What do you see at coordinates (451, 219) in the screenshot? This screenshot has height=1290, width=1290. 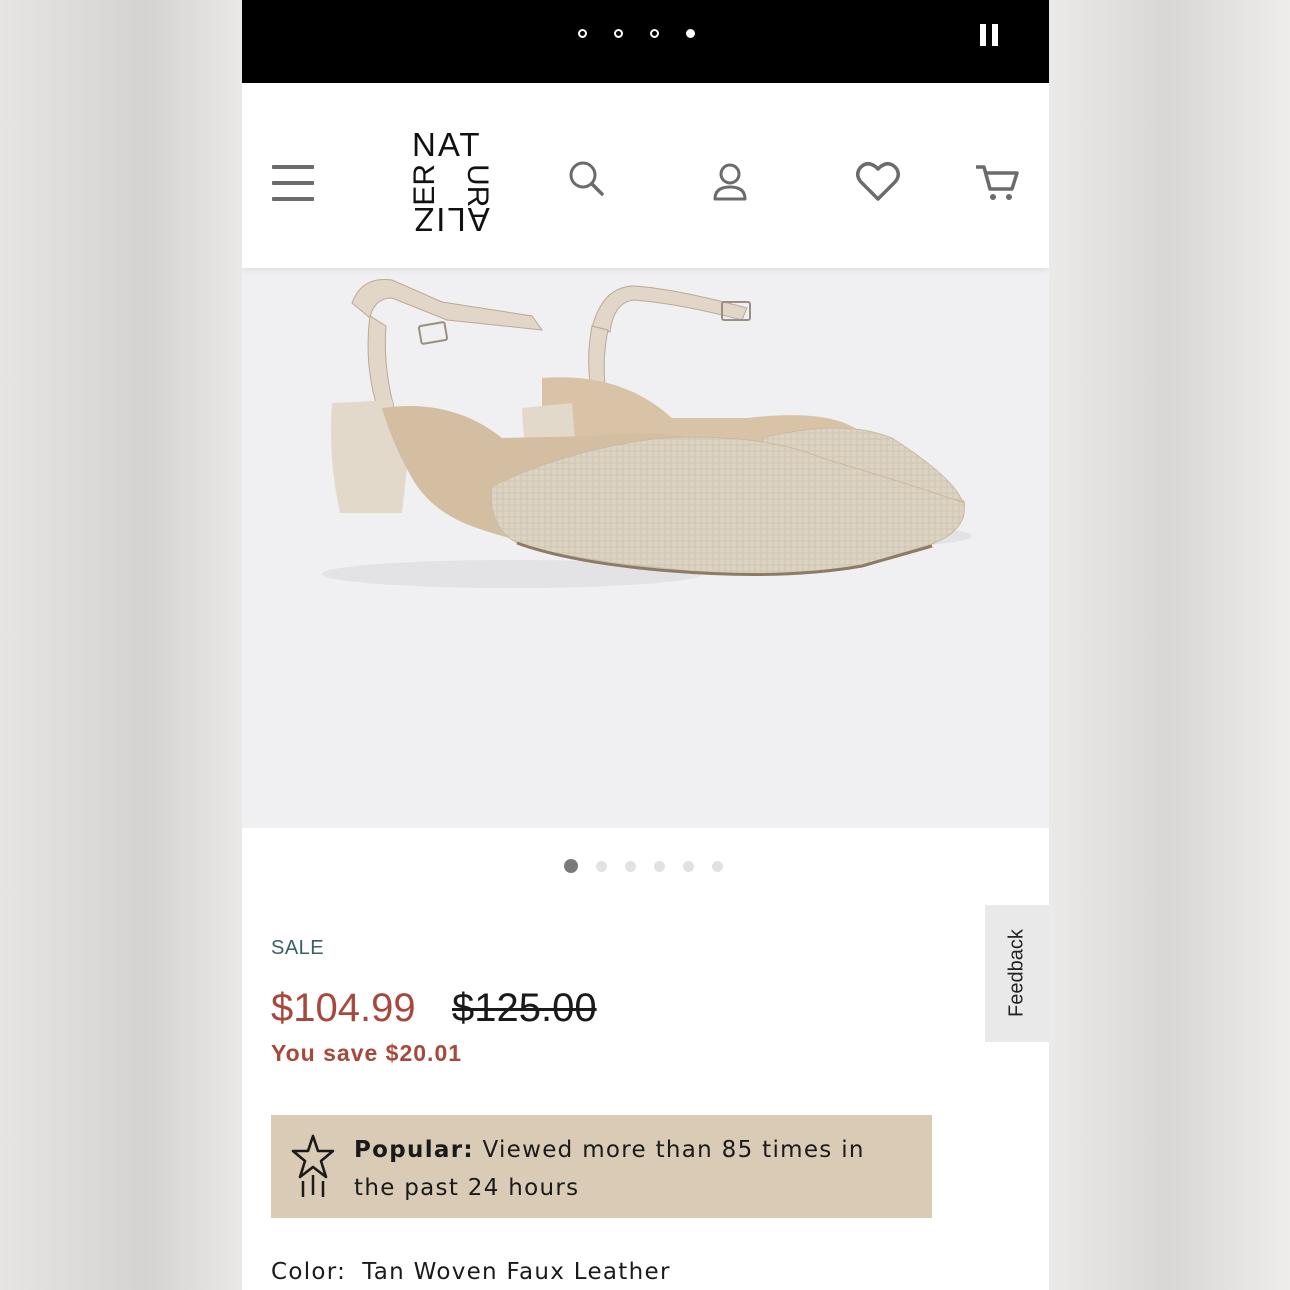 I see `logo-row-bottom: ALIZ` at bounding box center [451, 219].